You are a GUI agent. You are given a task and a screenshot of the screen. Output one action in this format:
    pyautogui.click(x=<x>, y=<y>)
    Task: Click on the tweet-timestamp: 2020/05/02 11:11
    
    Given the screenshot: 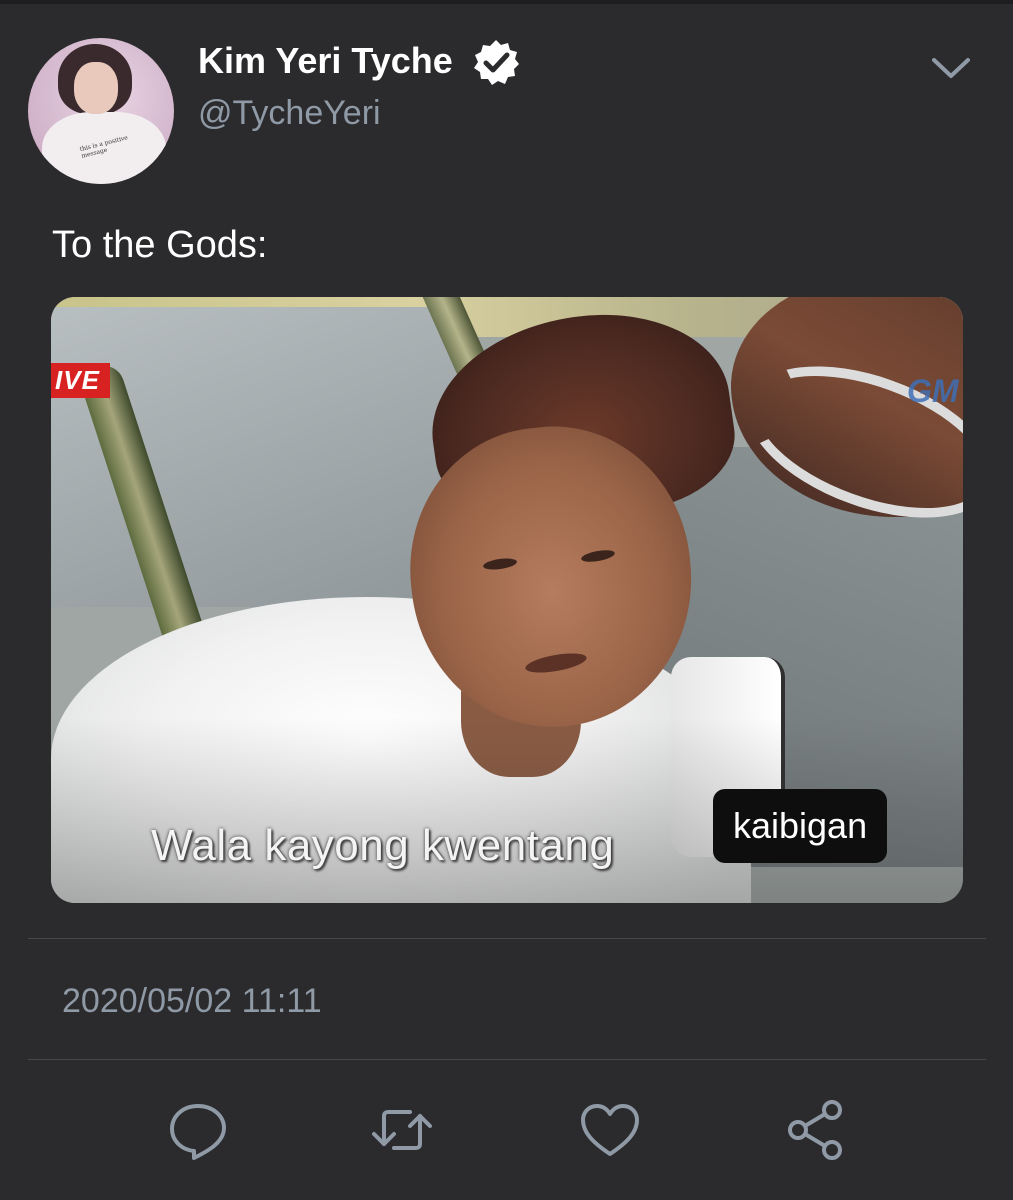 What is the action you would take?
    pyautogui.click(x=192, y=1001)
    